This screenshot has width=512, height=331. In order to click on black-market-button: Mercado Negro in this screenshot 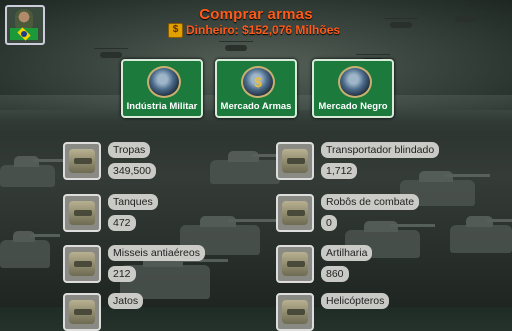, I will do `click(353, 88)`.